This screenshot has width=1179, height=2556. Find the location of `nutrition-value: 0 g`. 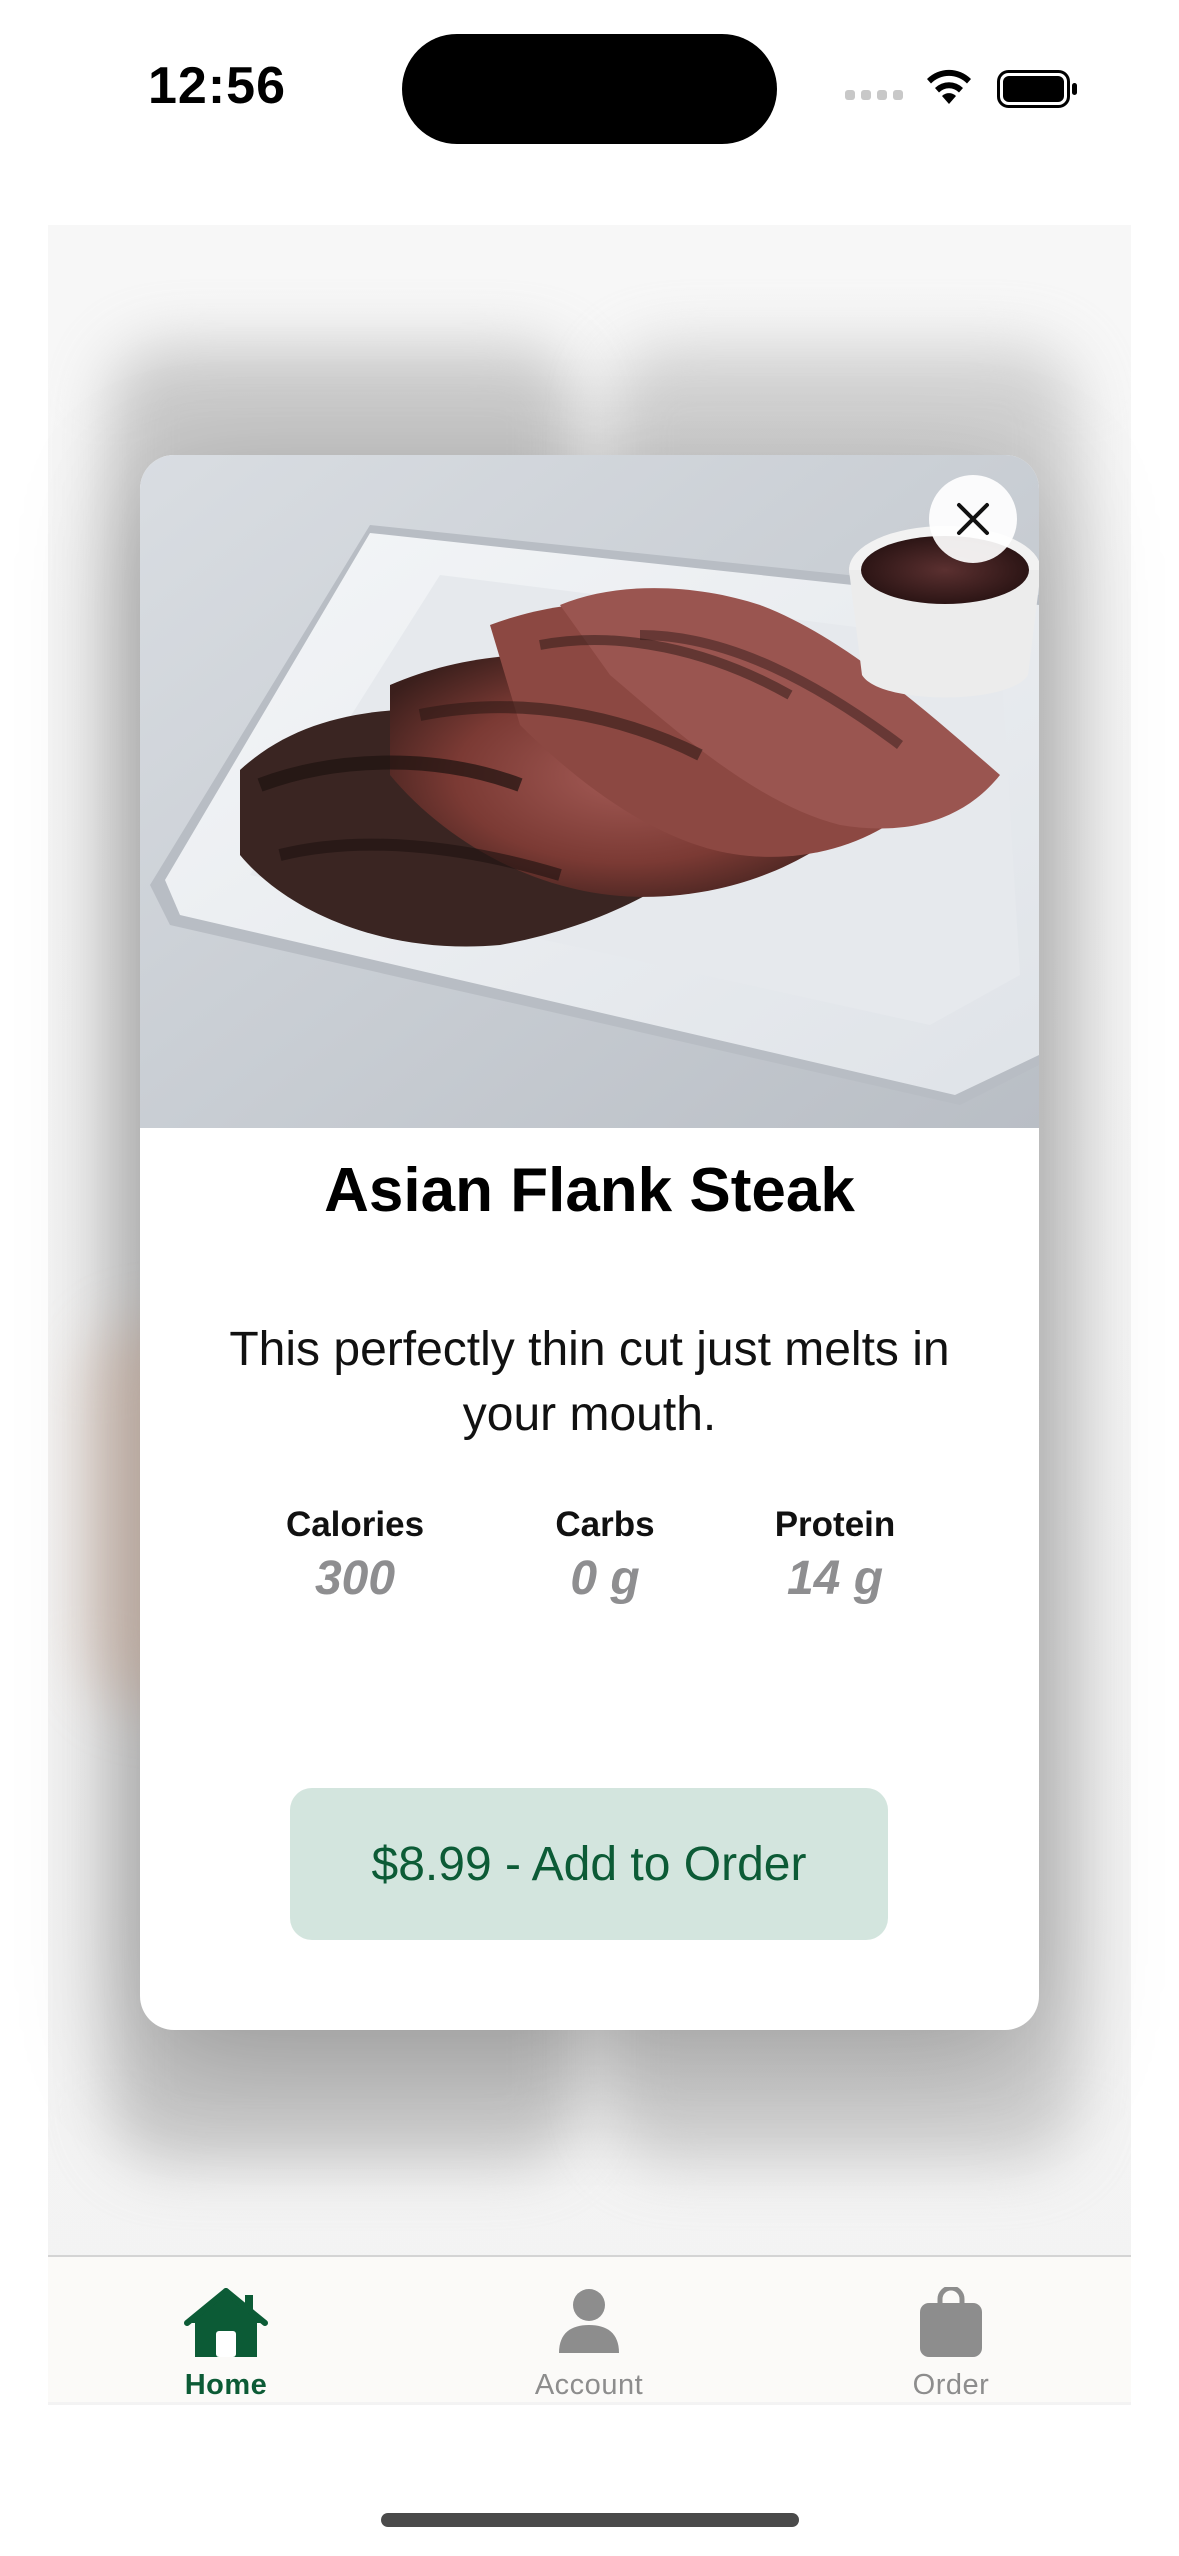

nutrition-value: 0 g is located at coordinates (605, 1578).